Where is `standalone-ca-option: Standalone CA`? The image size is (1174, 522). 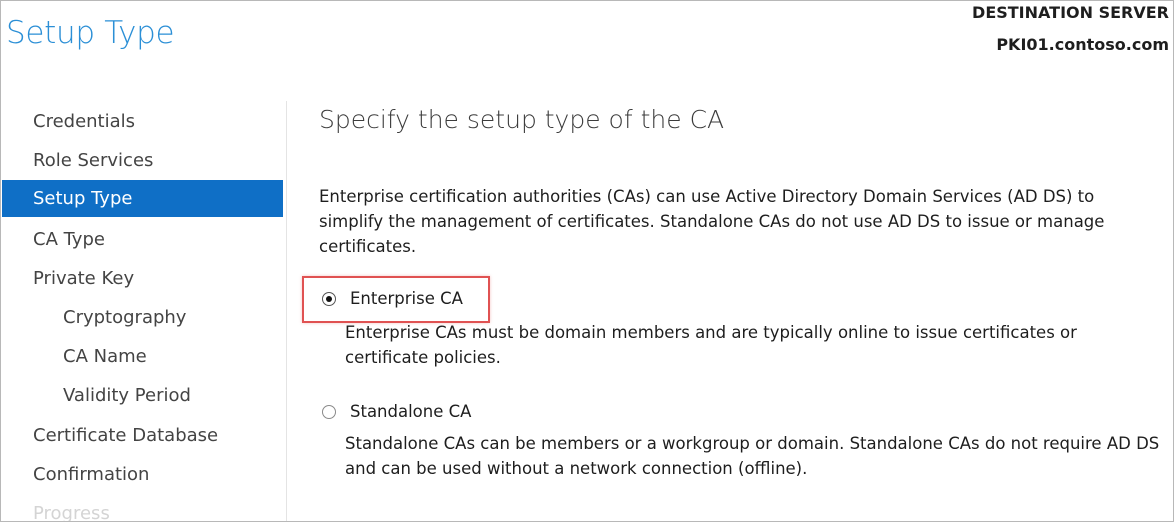 standalone-ca-option: Standalone CA is located at coordinates (396, 411).